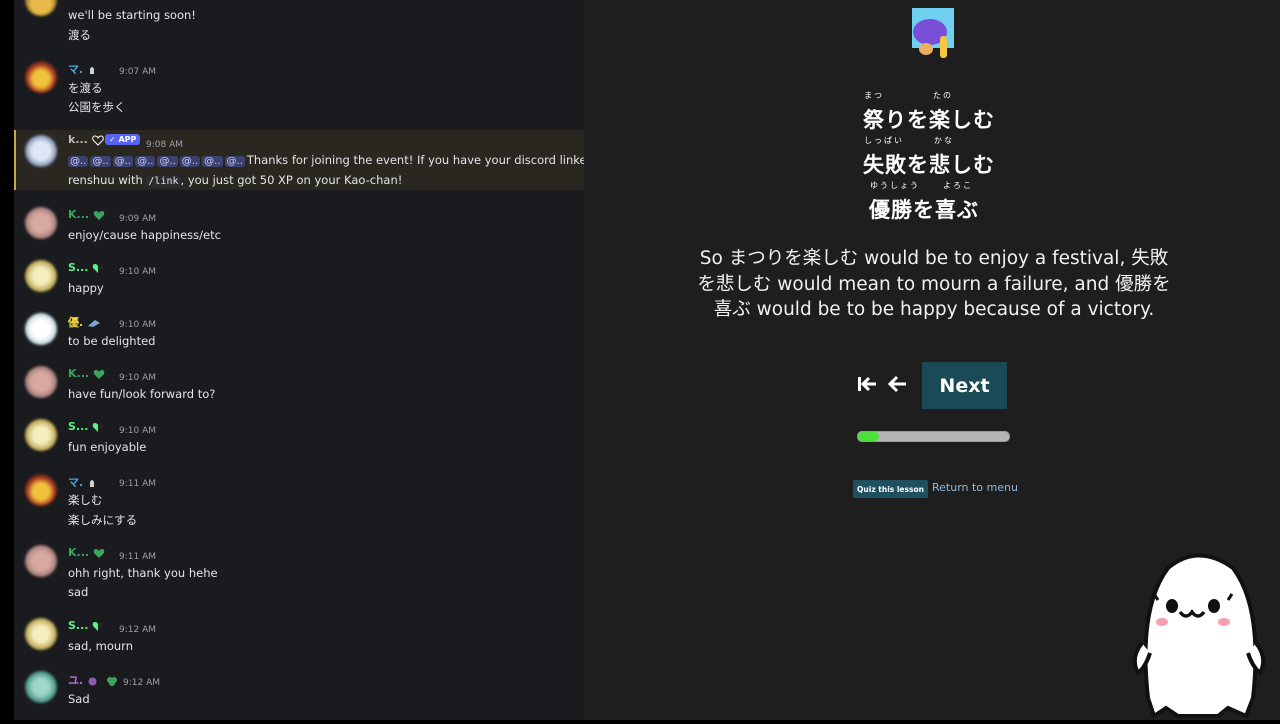 This screenshot has height=724, width=1280. I want to click on next-button: Next, so click(964, 385).